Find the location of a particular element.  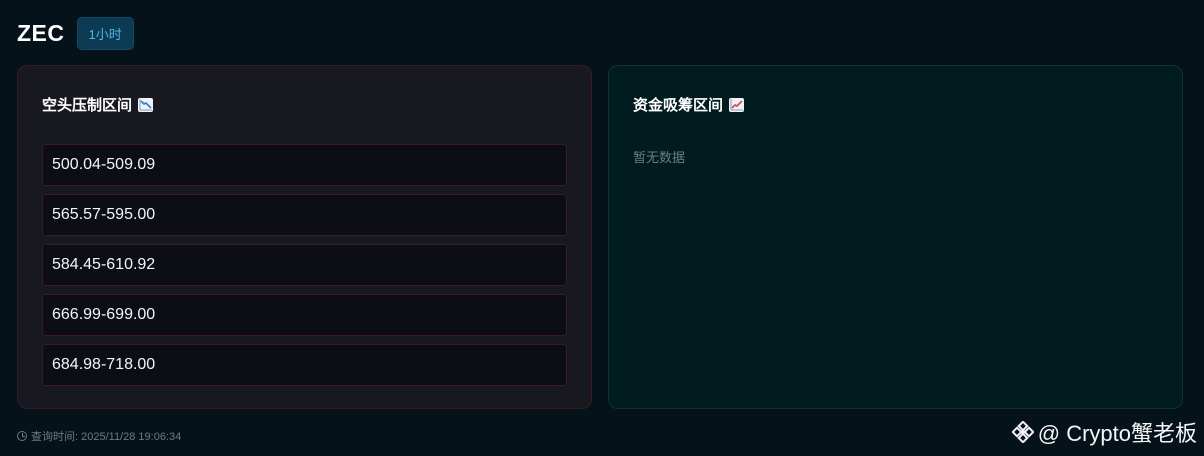

zone-row: 666.99-699.00 is located at coordinates (304, 315).